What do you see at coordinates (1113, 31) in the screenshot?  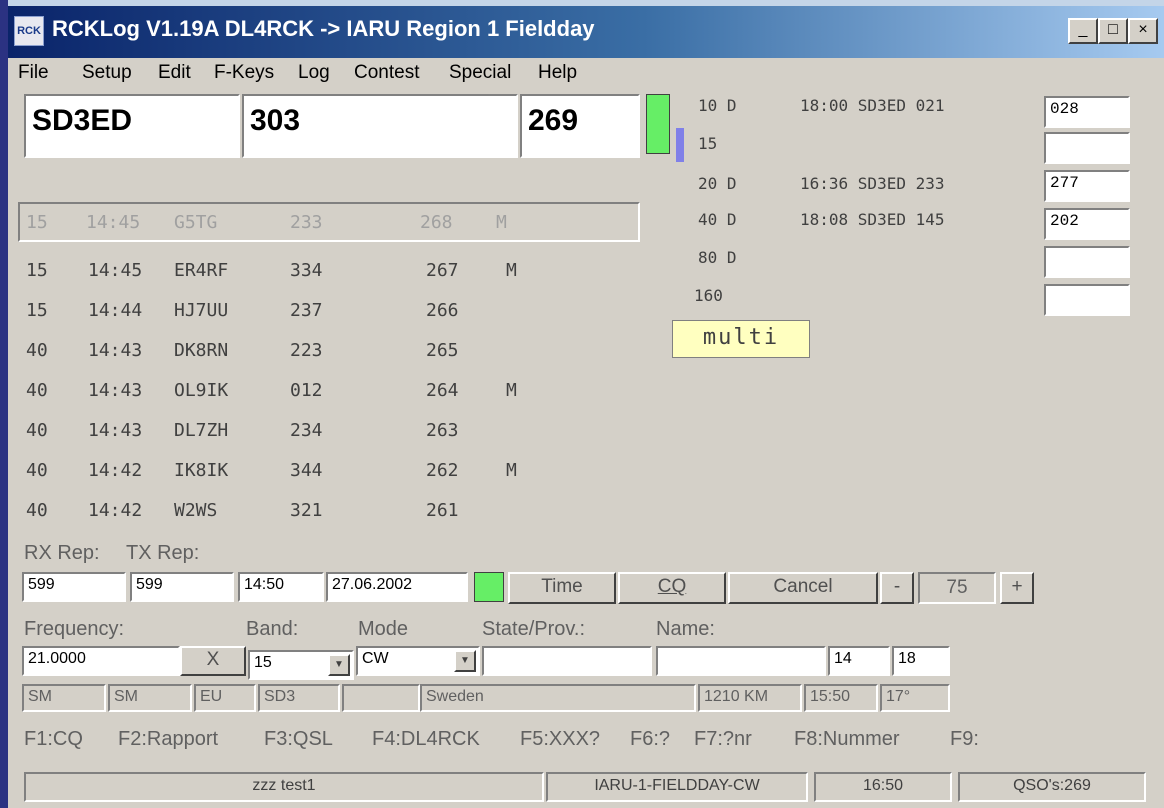 I see `maximize-button: □` at bounding box center [1113, 31].